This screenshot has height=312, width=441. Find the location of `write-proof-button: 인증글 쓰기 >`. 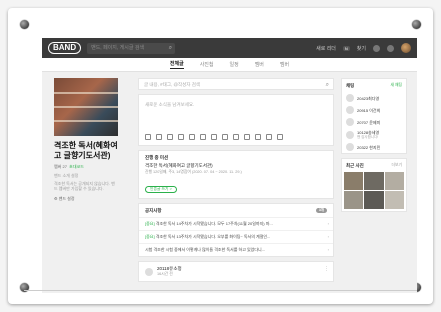

write-proof-button: 인증글 쓰기 > is located at coordinates (161, 189).